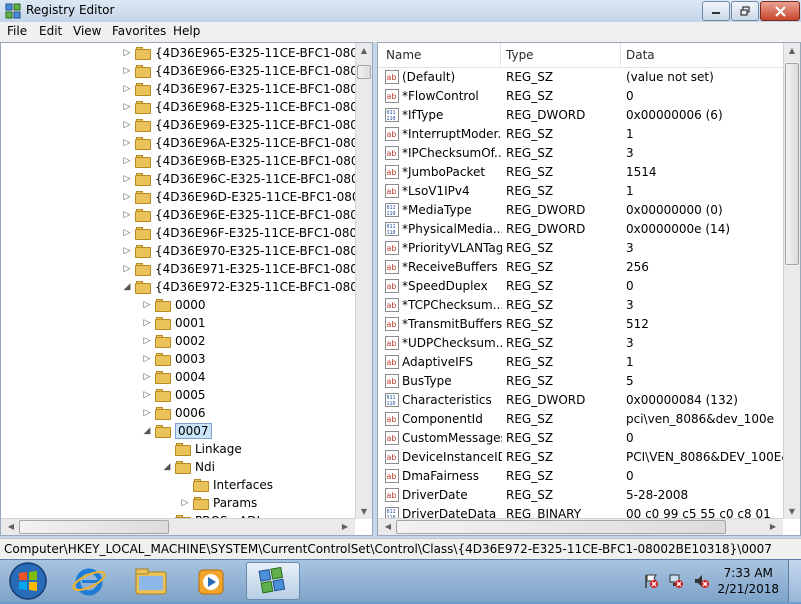 This screenshot has width=801, height=604. Describe the element at coordinates (581, 153) in the screenshot. I see `value-row: ab *IPChecksumOf... REG_SZ 3` at that location.